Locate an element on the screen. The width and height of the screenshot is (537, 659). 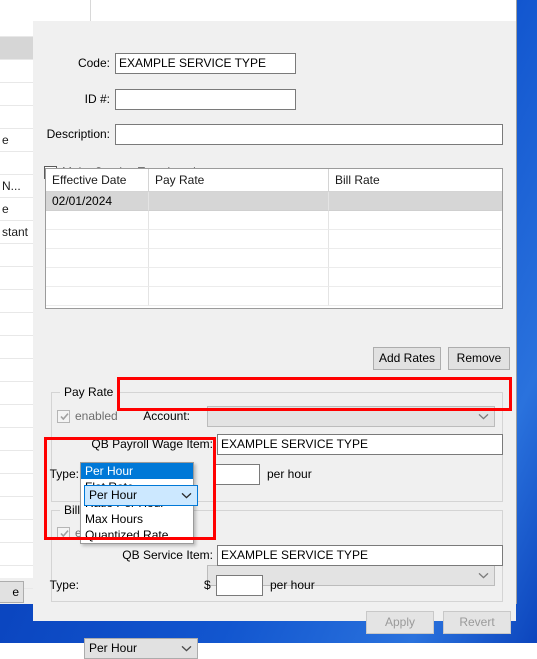
dropdown-option-per-hour: Per Hour is located at coordinates (137, 471).